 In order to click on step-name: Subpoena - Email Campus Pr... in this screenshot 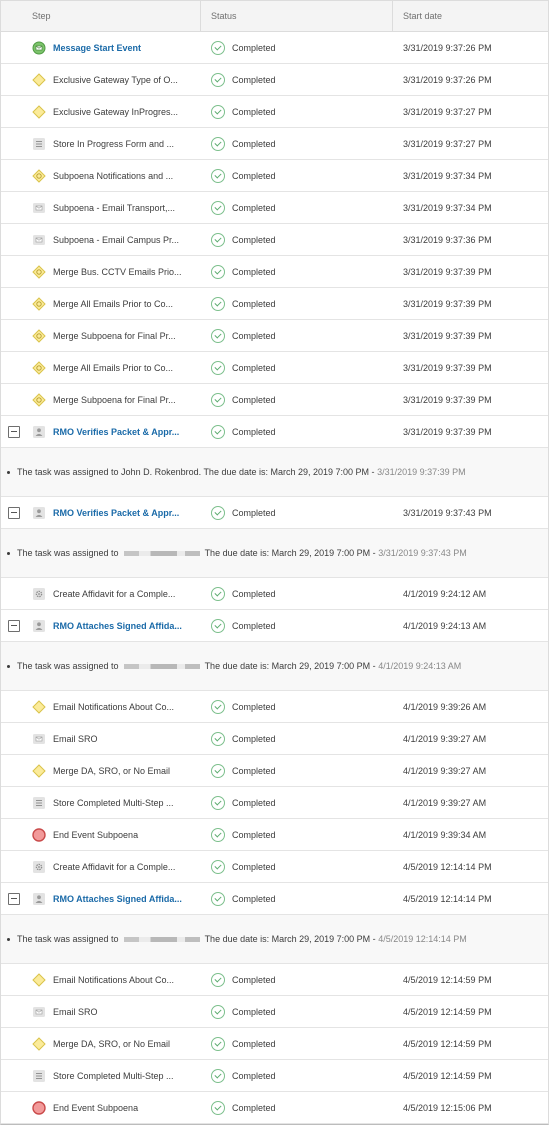, I will do `click(116, 240)`.